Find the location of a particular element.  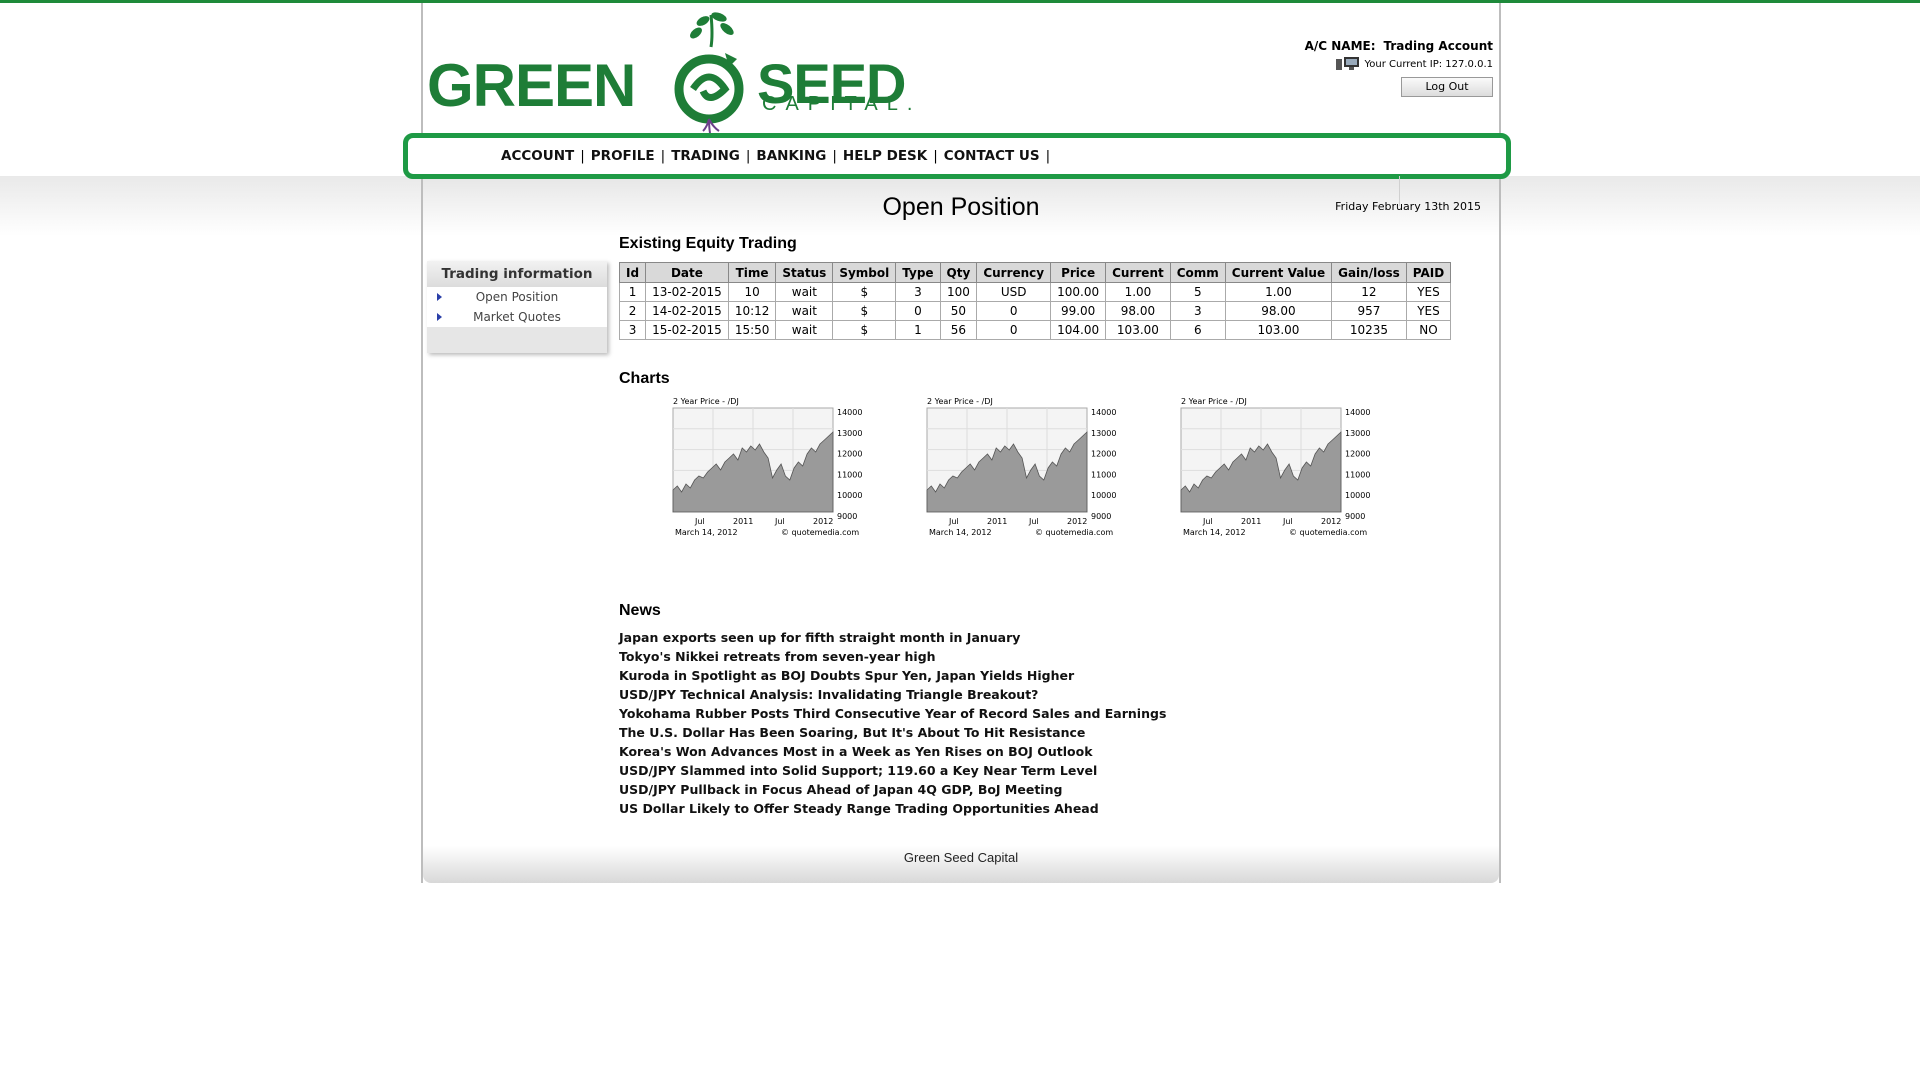

nav-item-help-desk: HELP DESK is located at coordinates (885, 156).